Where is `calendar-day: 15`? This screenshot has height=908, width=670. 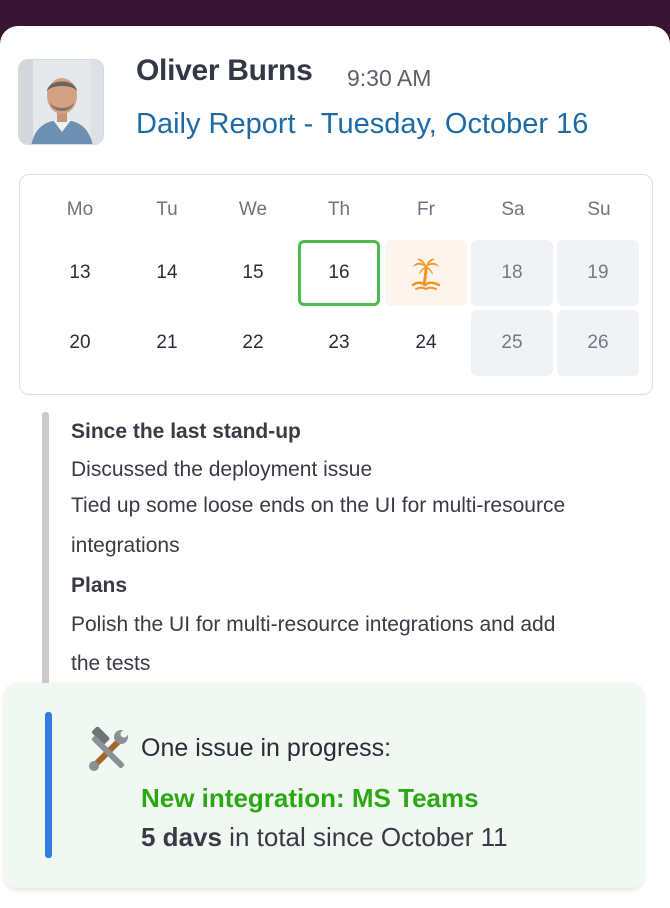
calendar-day: 15 is located at coordinates (253, 273).